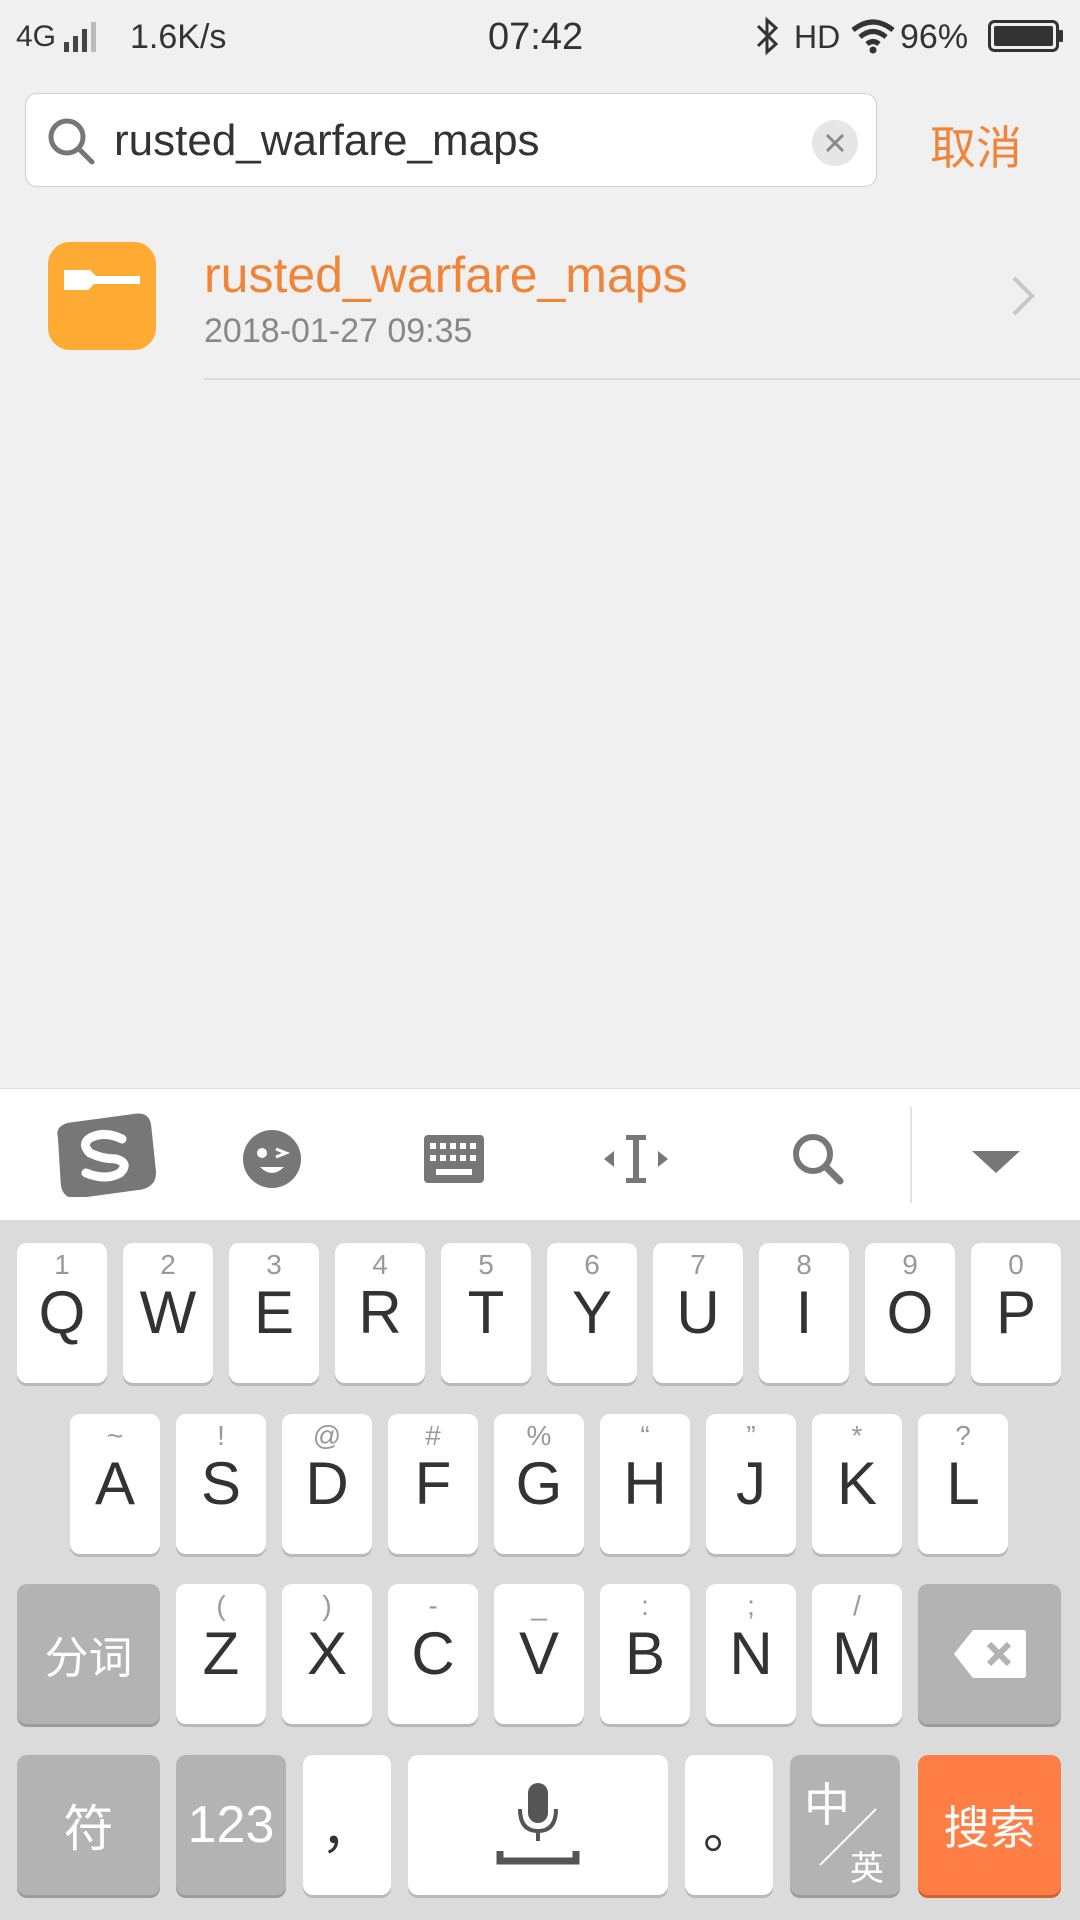  I want to click on keyboard-icon, so click(454, 1159).